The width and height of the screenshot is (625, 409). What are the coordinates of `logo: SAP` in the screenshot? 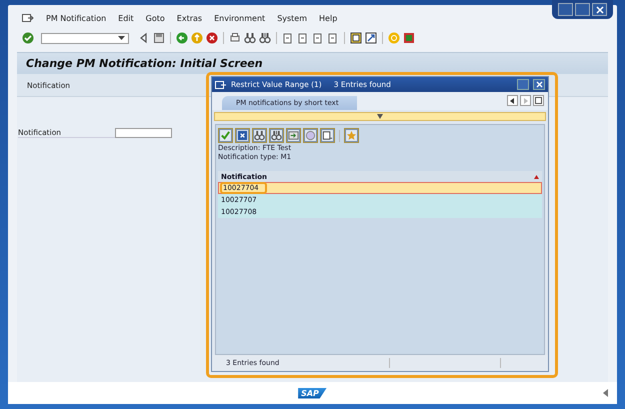 It's located at (312, 393).